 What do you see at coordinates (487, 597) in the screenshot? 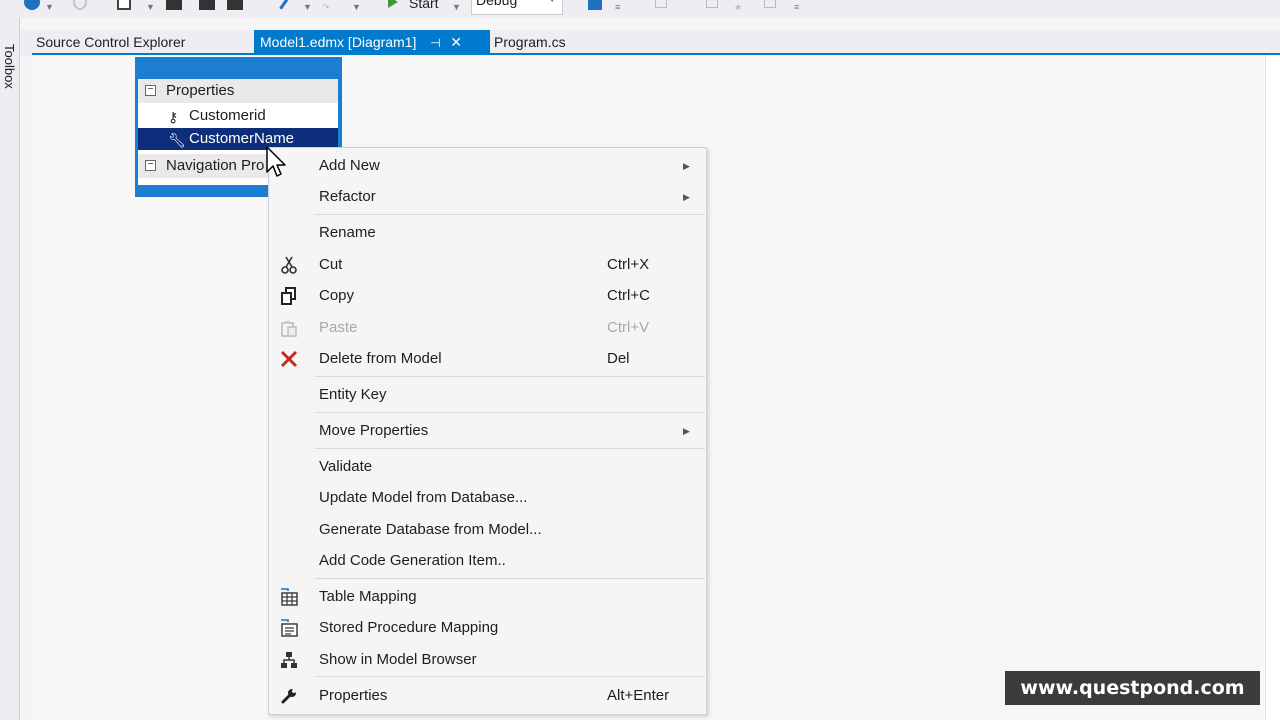
I see `menu-item-table-mapping: Table Mapping` at bounding box center [487, 597].